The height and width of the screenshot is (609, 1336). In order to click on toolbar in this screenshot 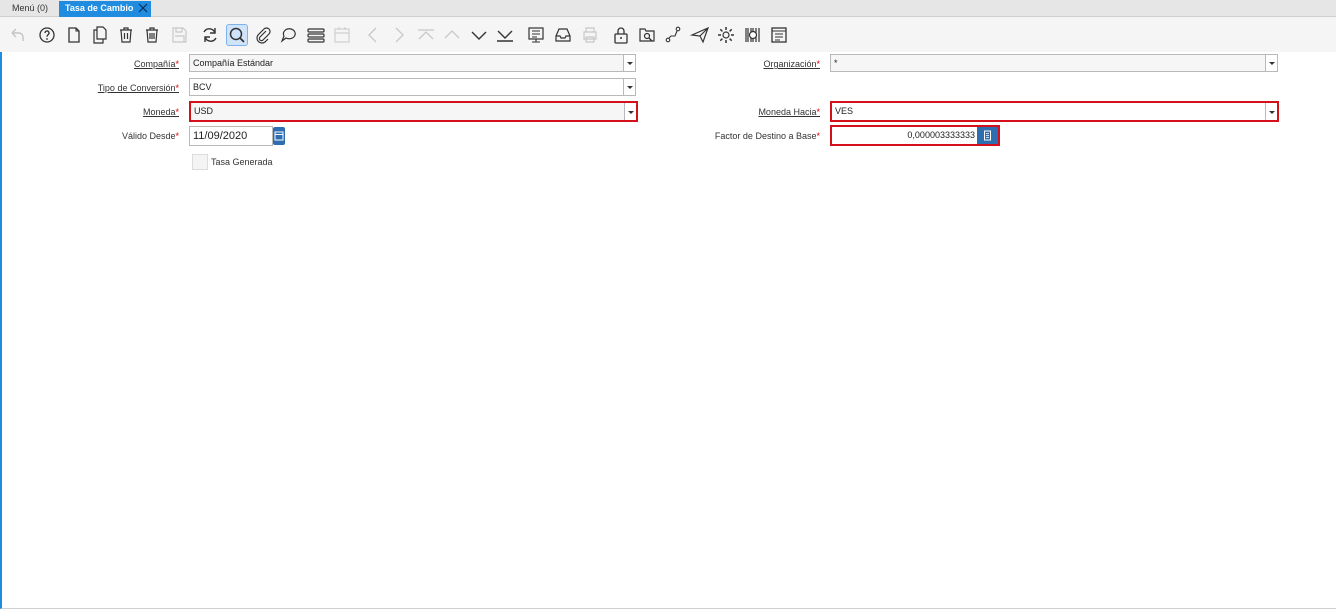, I will do `click(668, 34)`.